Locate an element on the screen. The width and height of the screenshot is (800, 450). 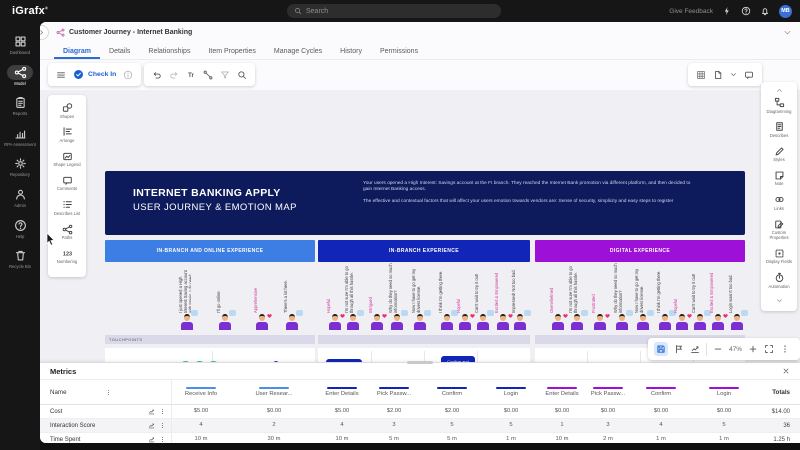
sidebar-item-admin: Admin is located at coordinates (20, 198).